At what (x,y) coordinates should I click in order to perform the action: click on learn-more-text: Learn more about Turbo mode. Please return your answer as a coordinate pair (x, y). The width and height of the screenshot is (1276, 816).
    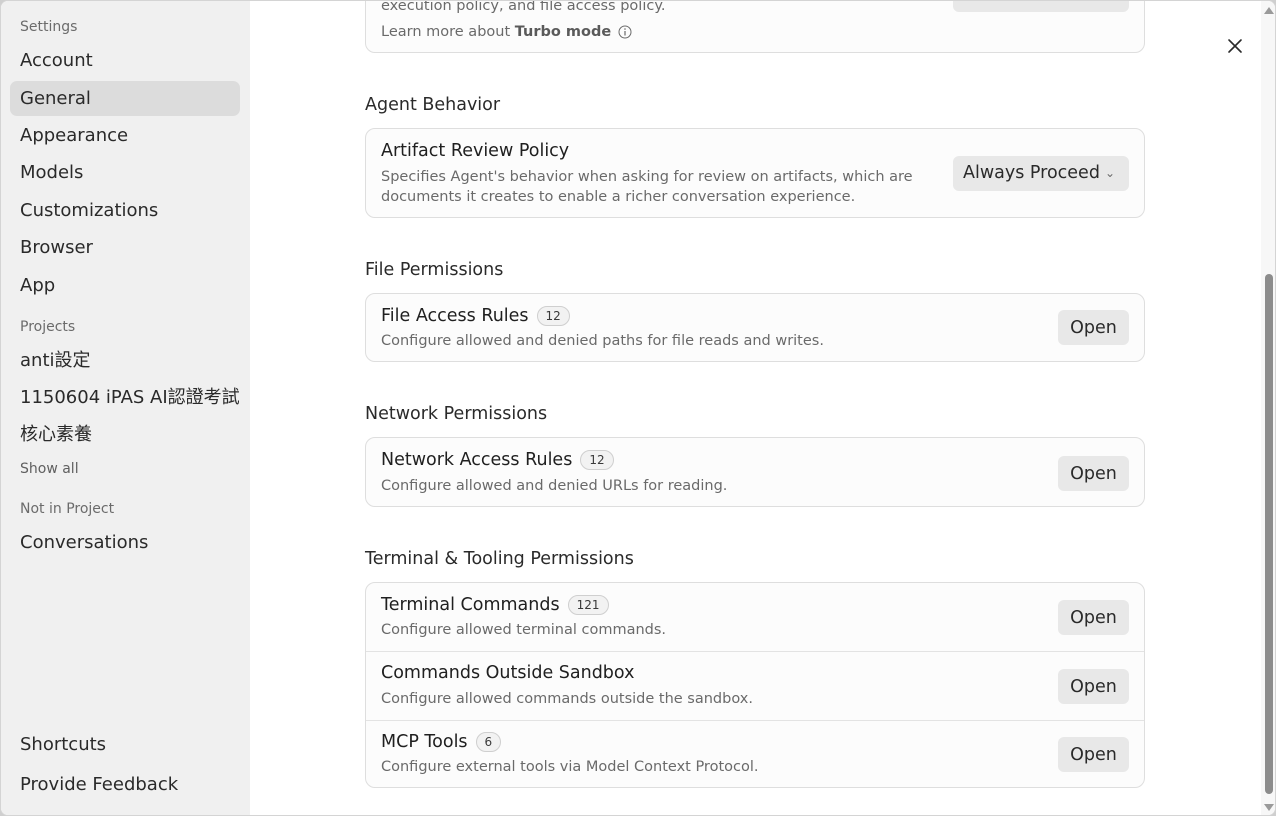
    Looking at the image, I should click on (506, 32).